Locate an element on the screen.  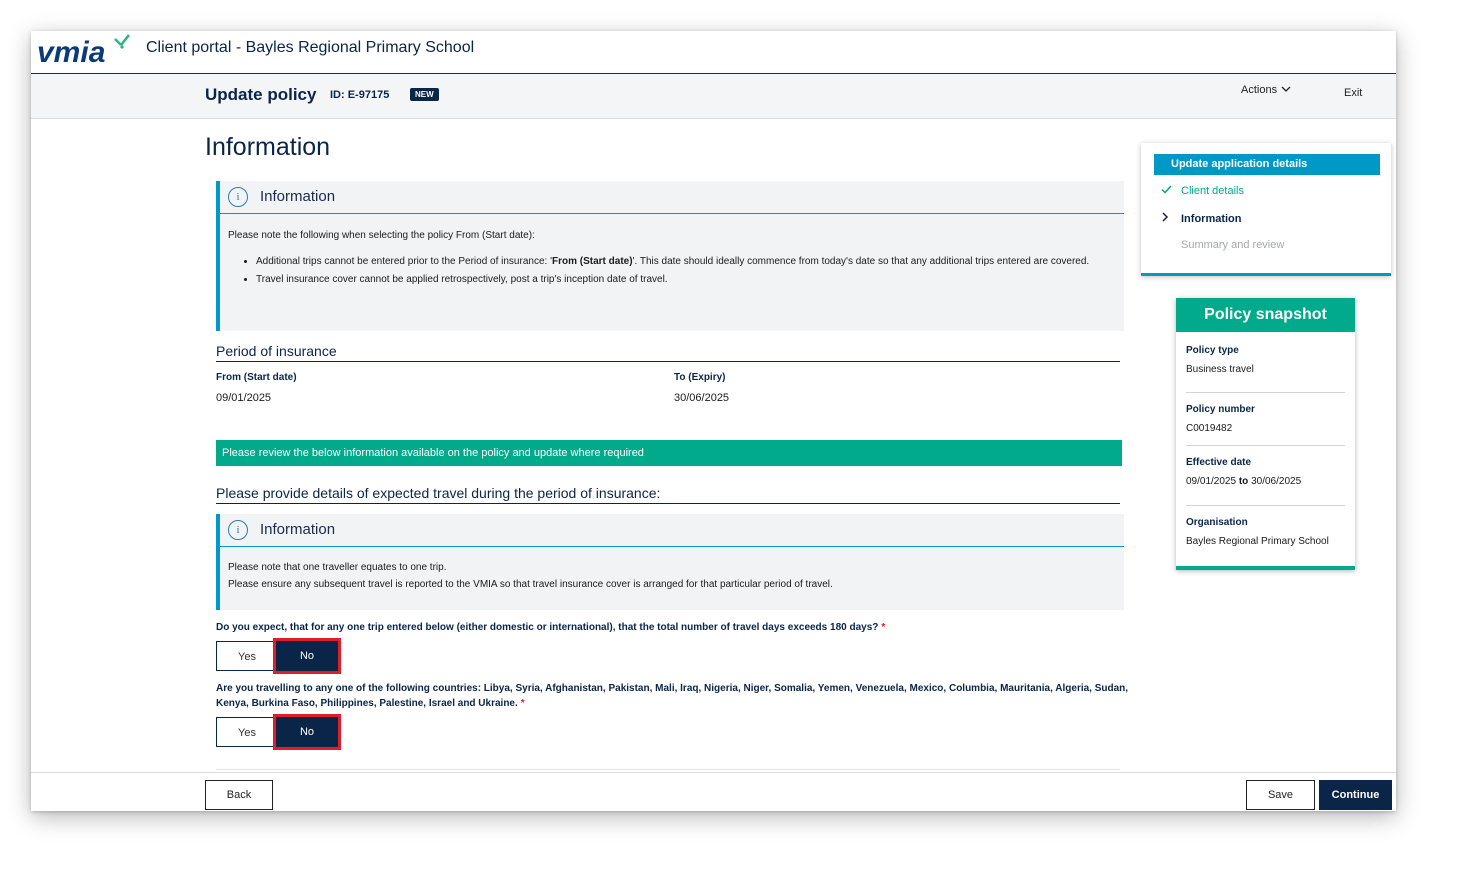
actions-label: Actions is located at coordinates (1259, 90).